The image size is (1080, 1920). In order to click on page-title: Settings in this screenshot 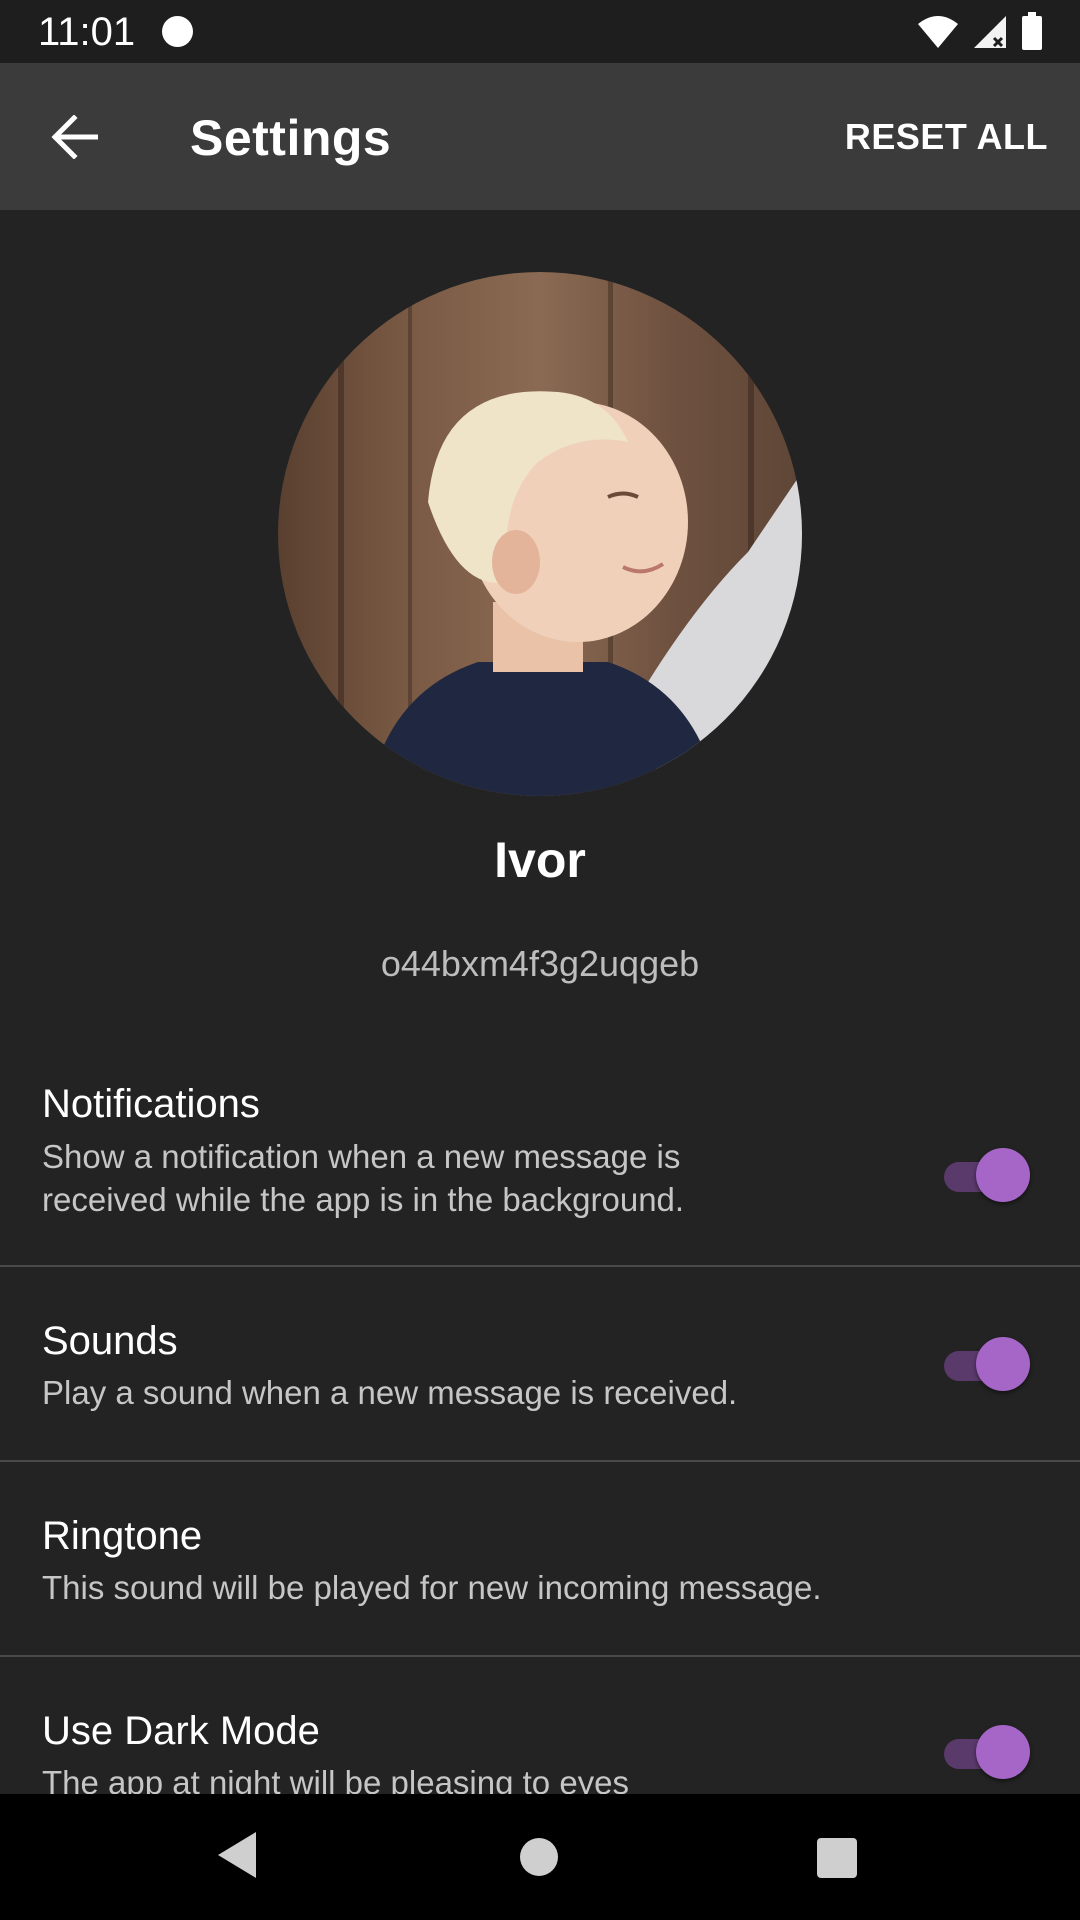, I will do `click(291, 138)`.